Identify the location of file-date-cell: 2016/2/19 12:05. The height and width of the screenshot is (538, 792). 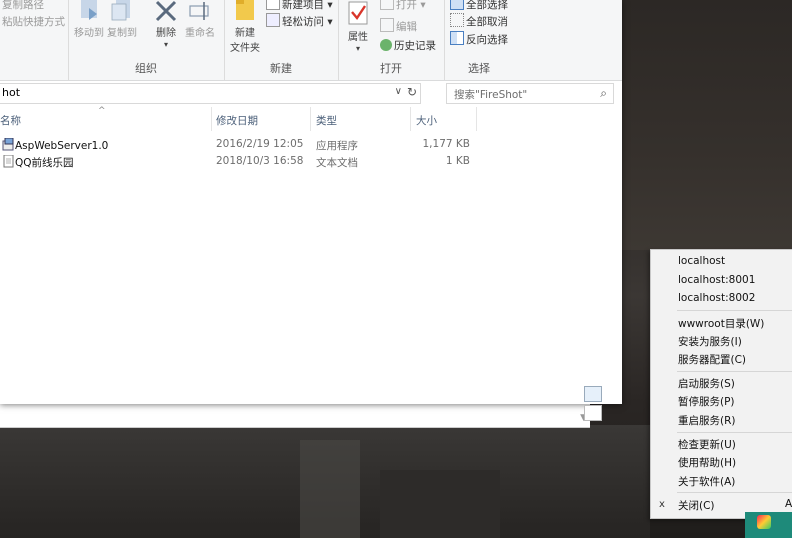
(260, 144).